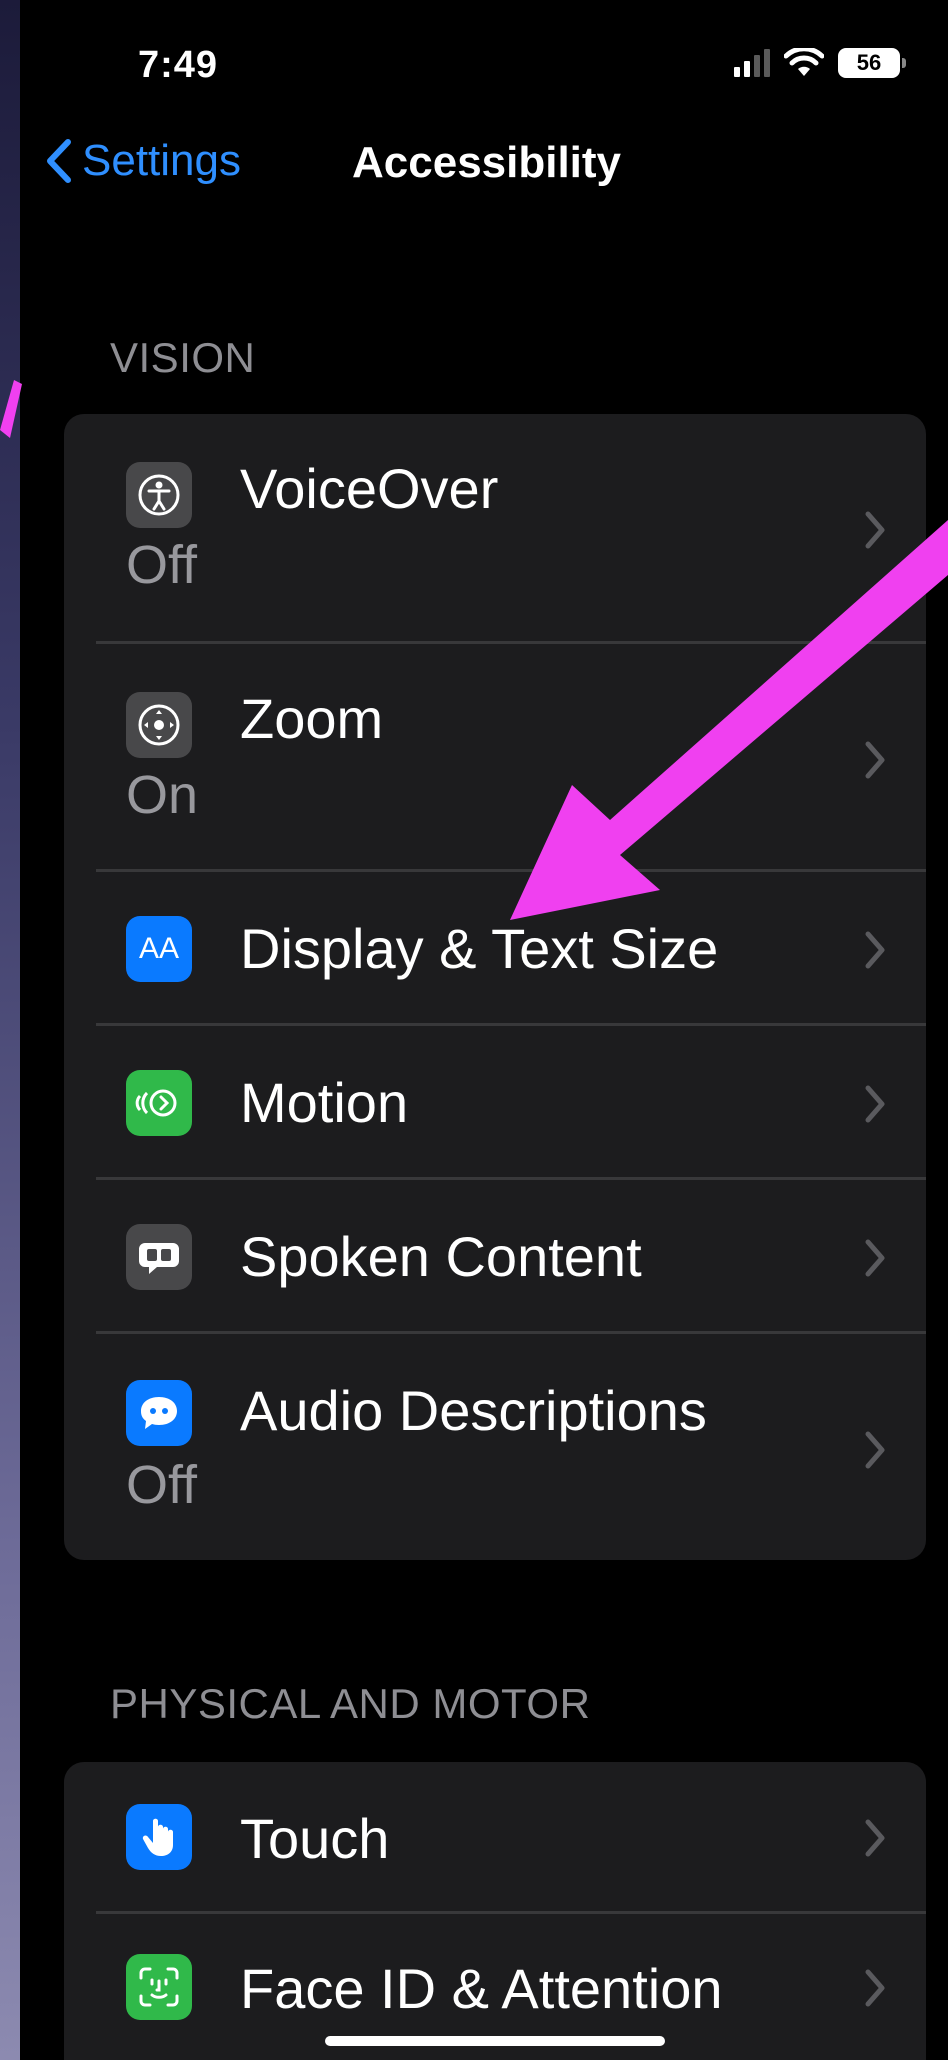  Describe the element at coordinates (324, 1102) in the screenshot. I see `row-label: Motion` at that location.